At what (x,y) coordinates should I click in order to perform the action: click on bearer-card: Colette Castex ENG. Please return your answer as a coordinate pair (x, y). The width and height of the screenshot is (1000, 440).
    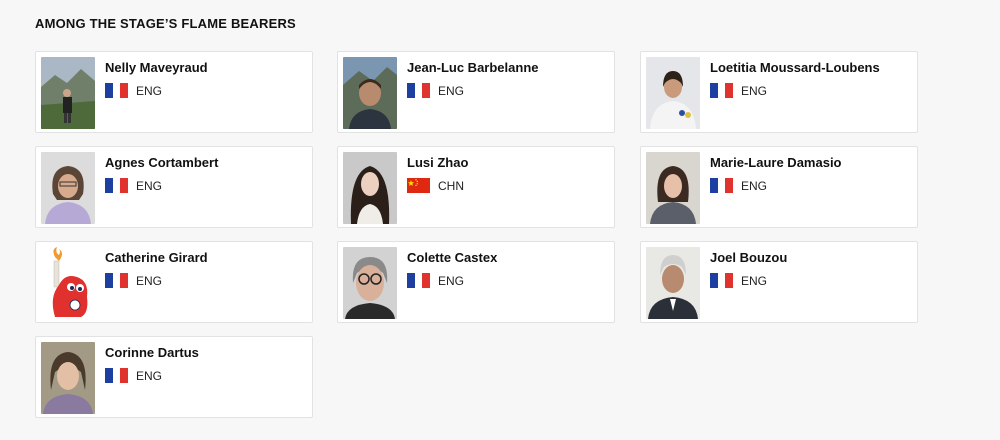
    Looking at the image, I should click on (476, 282).